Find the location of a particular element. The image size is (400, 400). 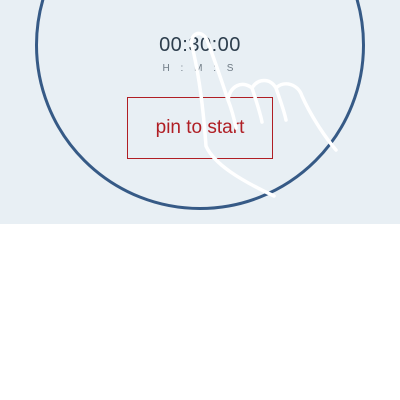

time-display: 00:30:00 is located at coordinates (200, 45).